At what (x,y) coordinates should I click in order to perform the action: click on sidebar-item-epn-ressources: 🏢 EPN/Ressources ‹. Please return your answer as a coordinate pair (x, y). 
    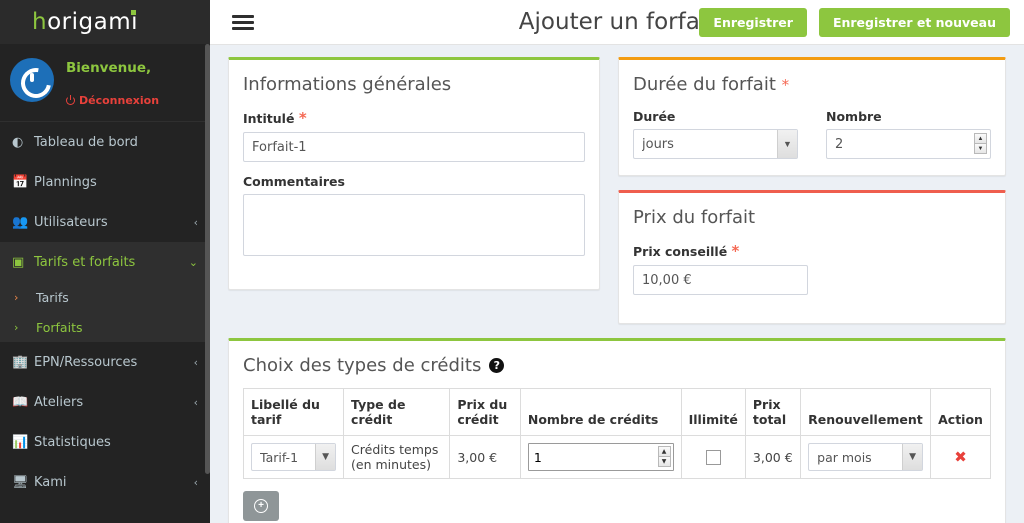
    Looking at the image, I should click on (105, 362).